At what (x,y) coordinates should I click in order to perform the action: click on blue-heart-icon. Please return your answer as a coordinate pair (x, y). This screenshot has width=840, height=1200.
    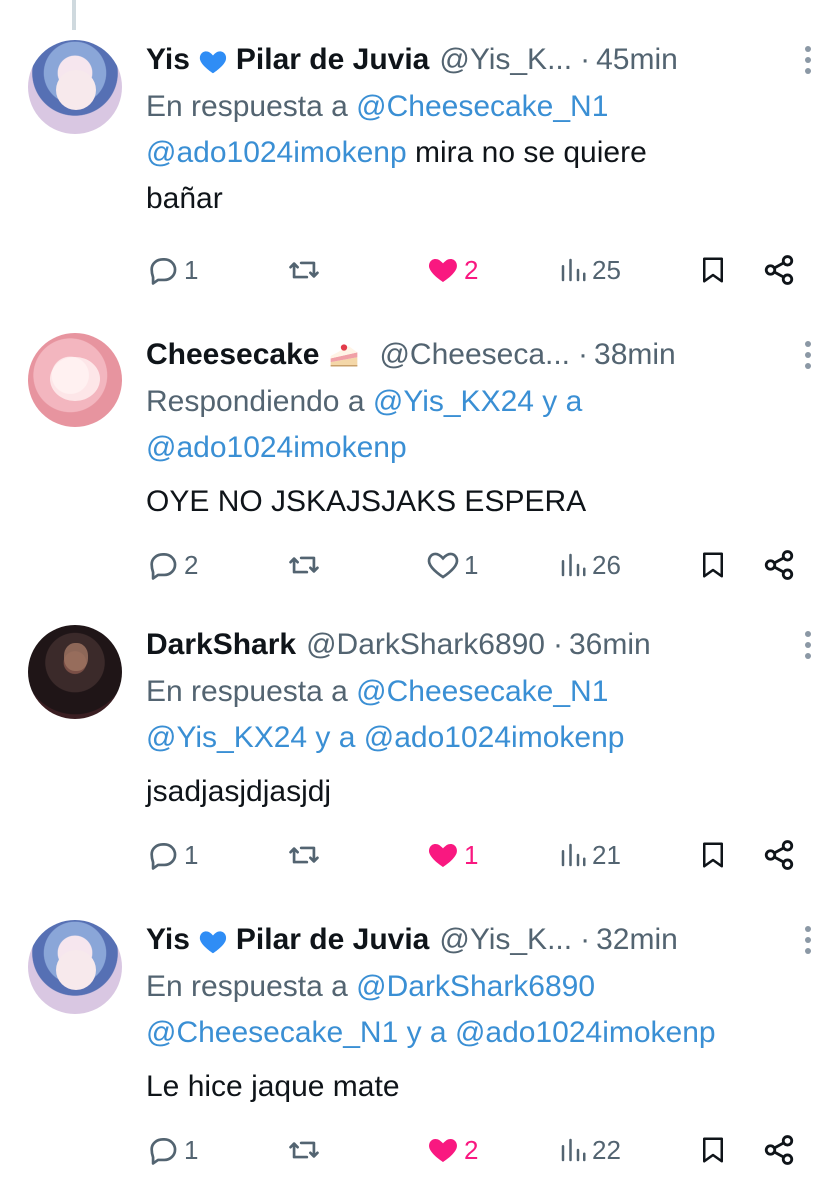
    Looking at the image, I should click on (213, 62).